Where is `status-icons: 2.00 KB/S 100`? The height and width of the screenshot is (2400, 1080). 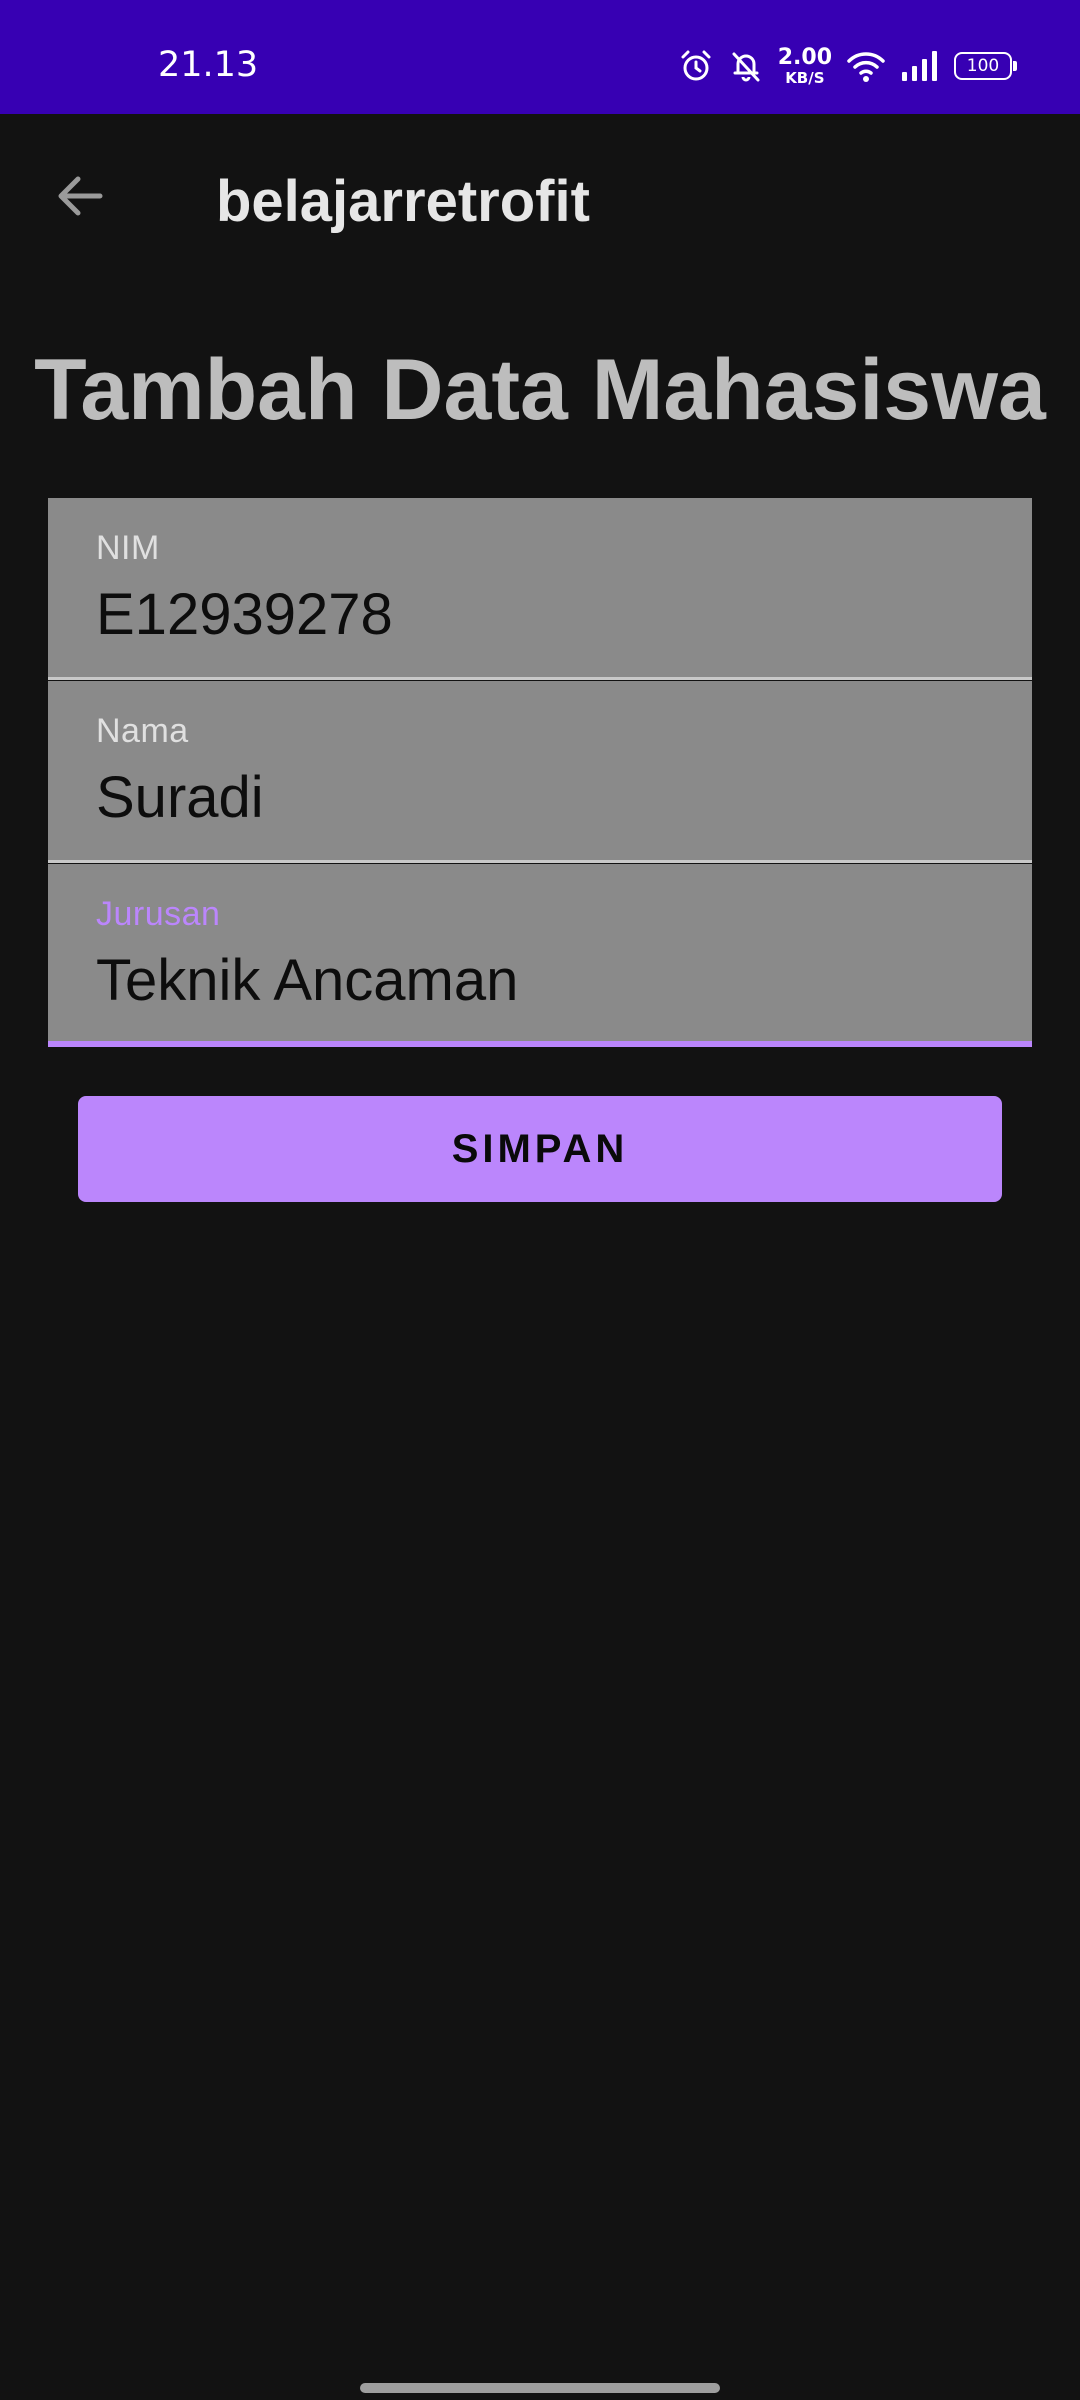 status-icons: 2.00 KB/S 100 is located at coordinates (847, 65).